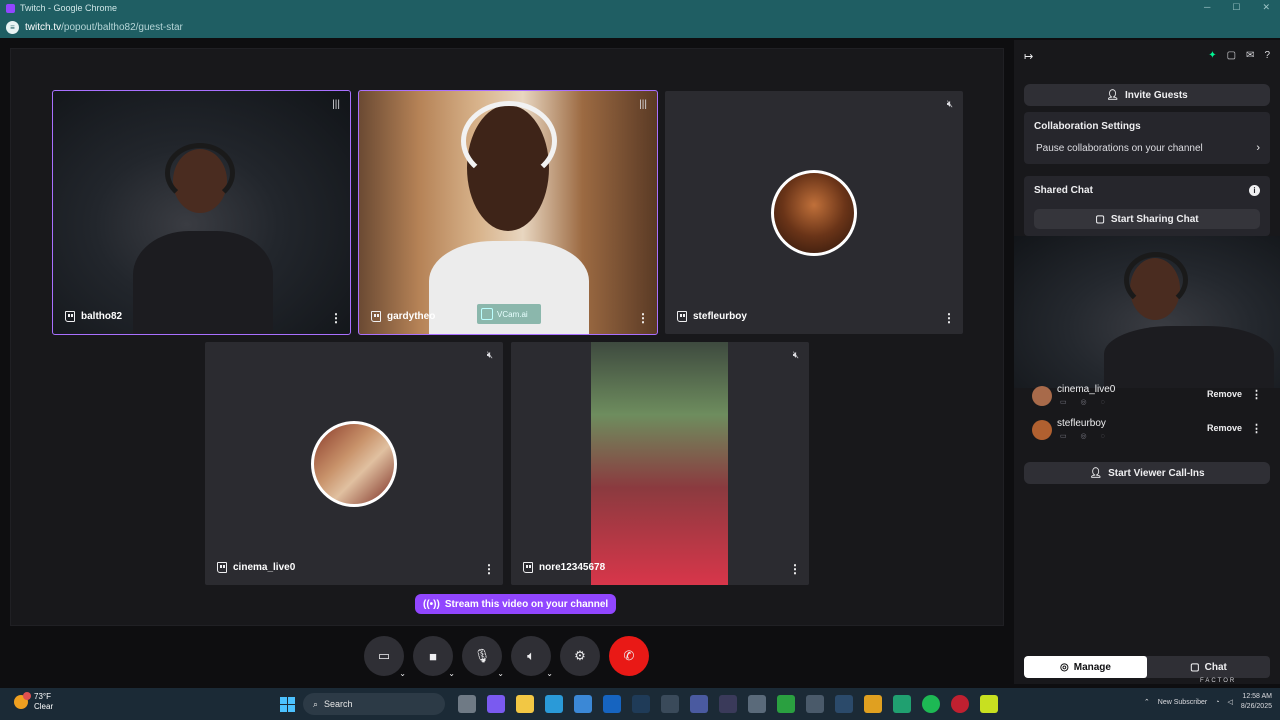  I want to click on start-viewer-callins-button: 👤︎ Start Viewer Call-Ins, so click(1147, 473).